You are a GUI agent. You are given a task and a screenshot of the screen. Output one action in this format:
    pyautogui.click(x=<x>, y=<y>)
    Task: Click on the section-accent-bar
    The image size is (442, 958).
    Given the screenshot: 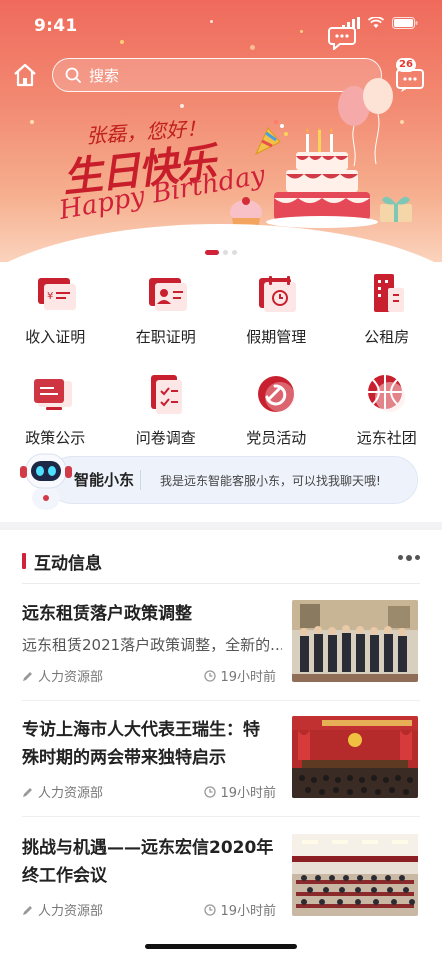 What is the action you would take?
    pyautogui.click(x=24, y=561)
    